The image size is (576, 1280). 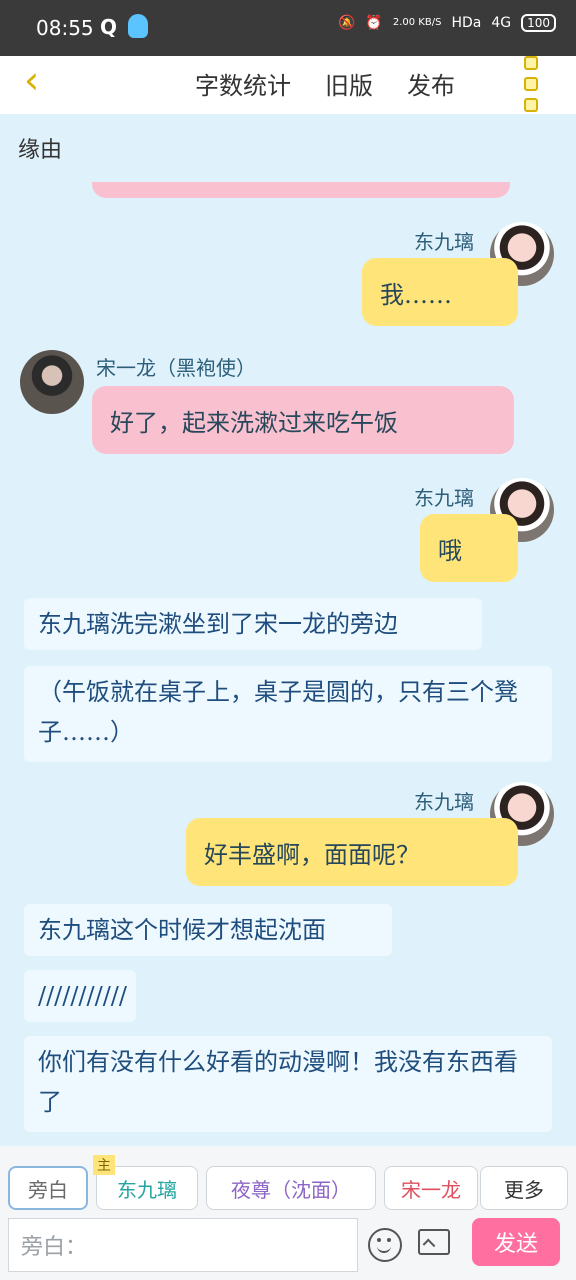 I want to click on more-roles-tab: 更多, so click(x=524, y=1188).